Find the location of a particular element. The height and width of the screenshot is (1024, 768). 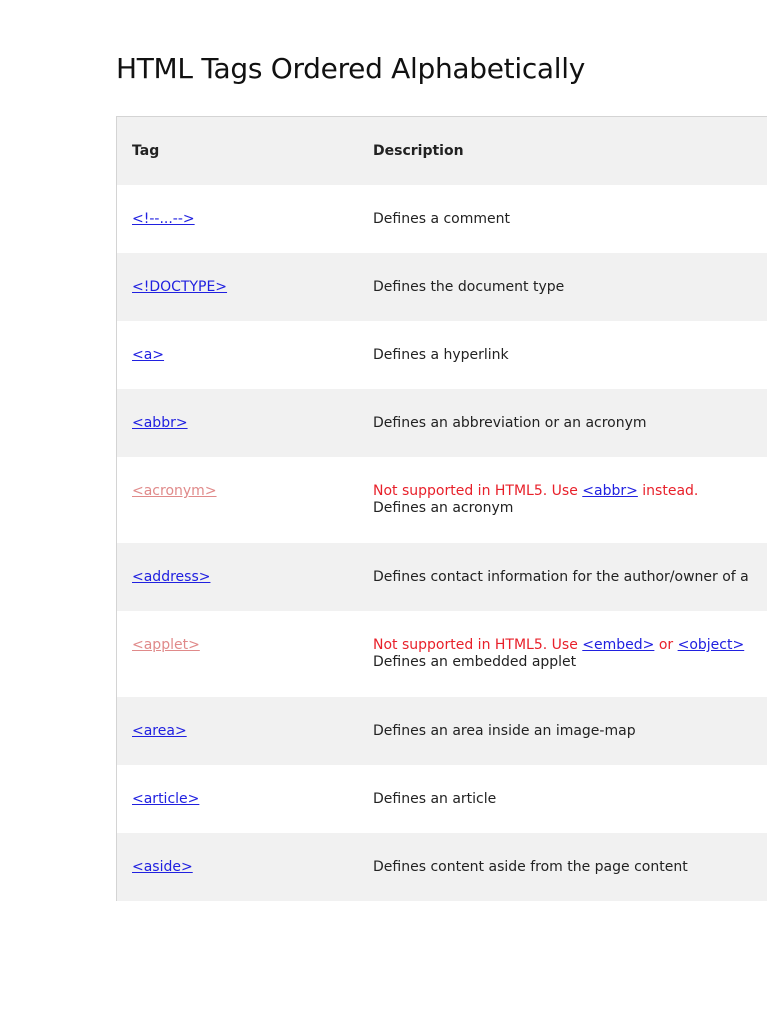

header-description: Description is located at coordinates (418, 151).